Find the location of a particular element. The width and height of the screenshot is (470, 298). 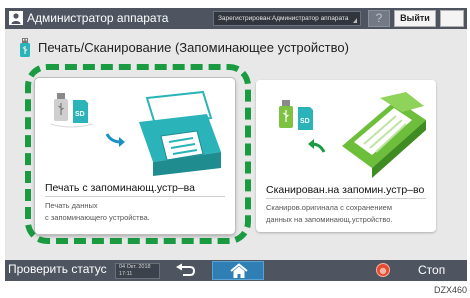

card-title: Сканирован.на запомин.устр–во is located at coordinates (345, 190).